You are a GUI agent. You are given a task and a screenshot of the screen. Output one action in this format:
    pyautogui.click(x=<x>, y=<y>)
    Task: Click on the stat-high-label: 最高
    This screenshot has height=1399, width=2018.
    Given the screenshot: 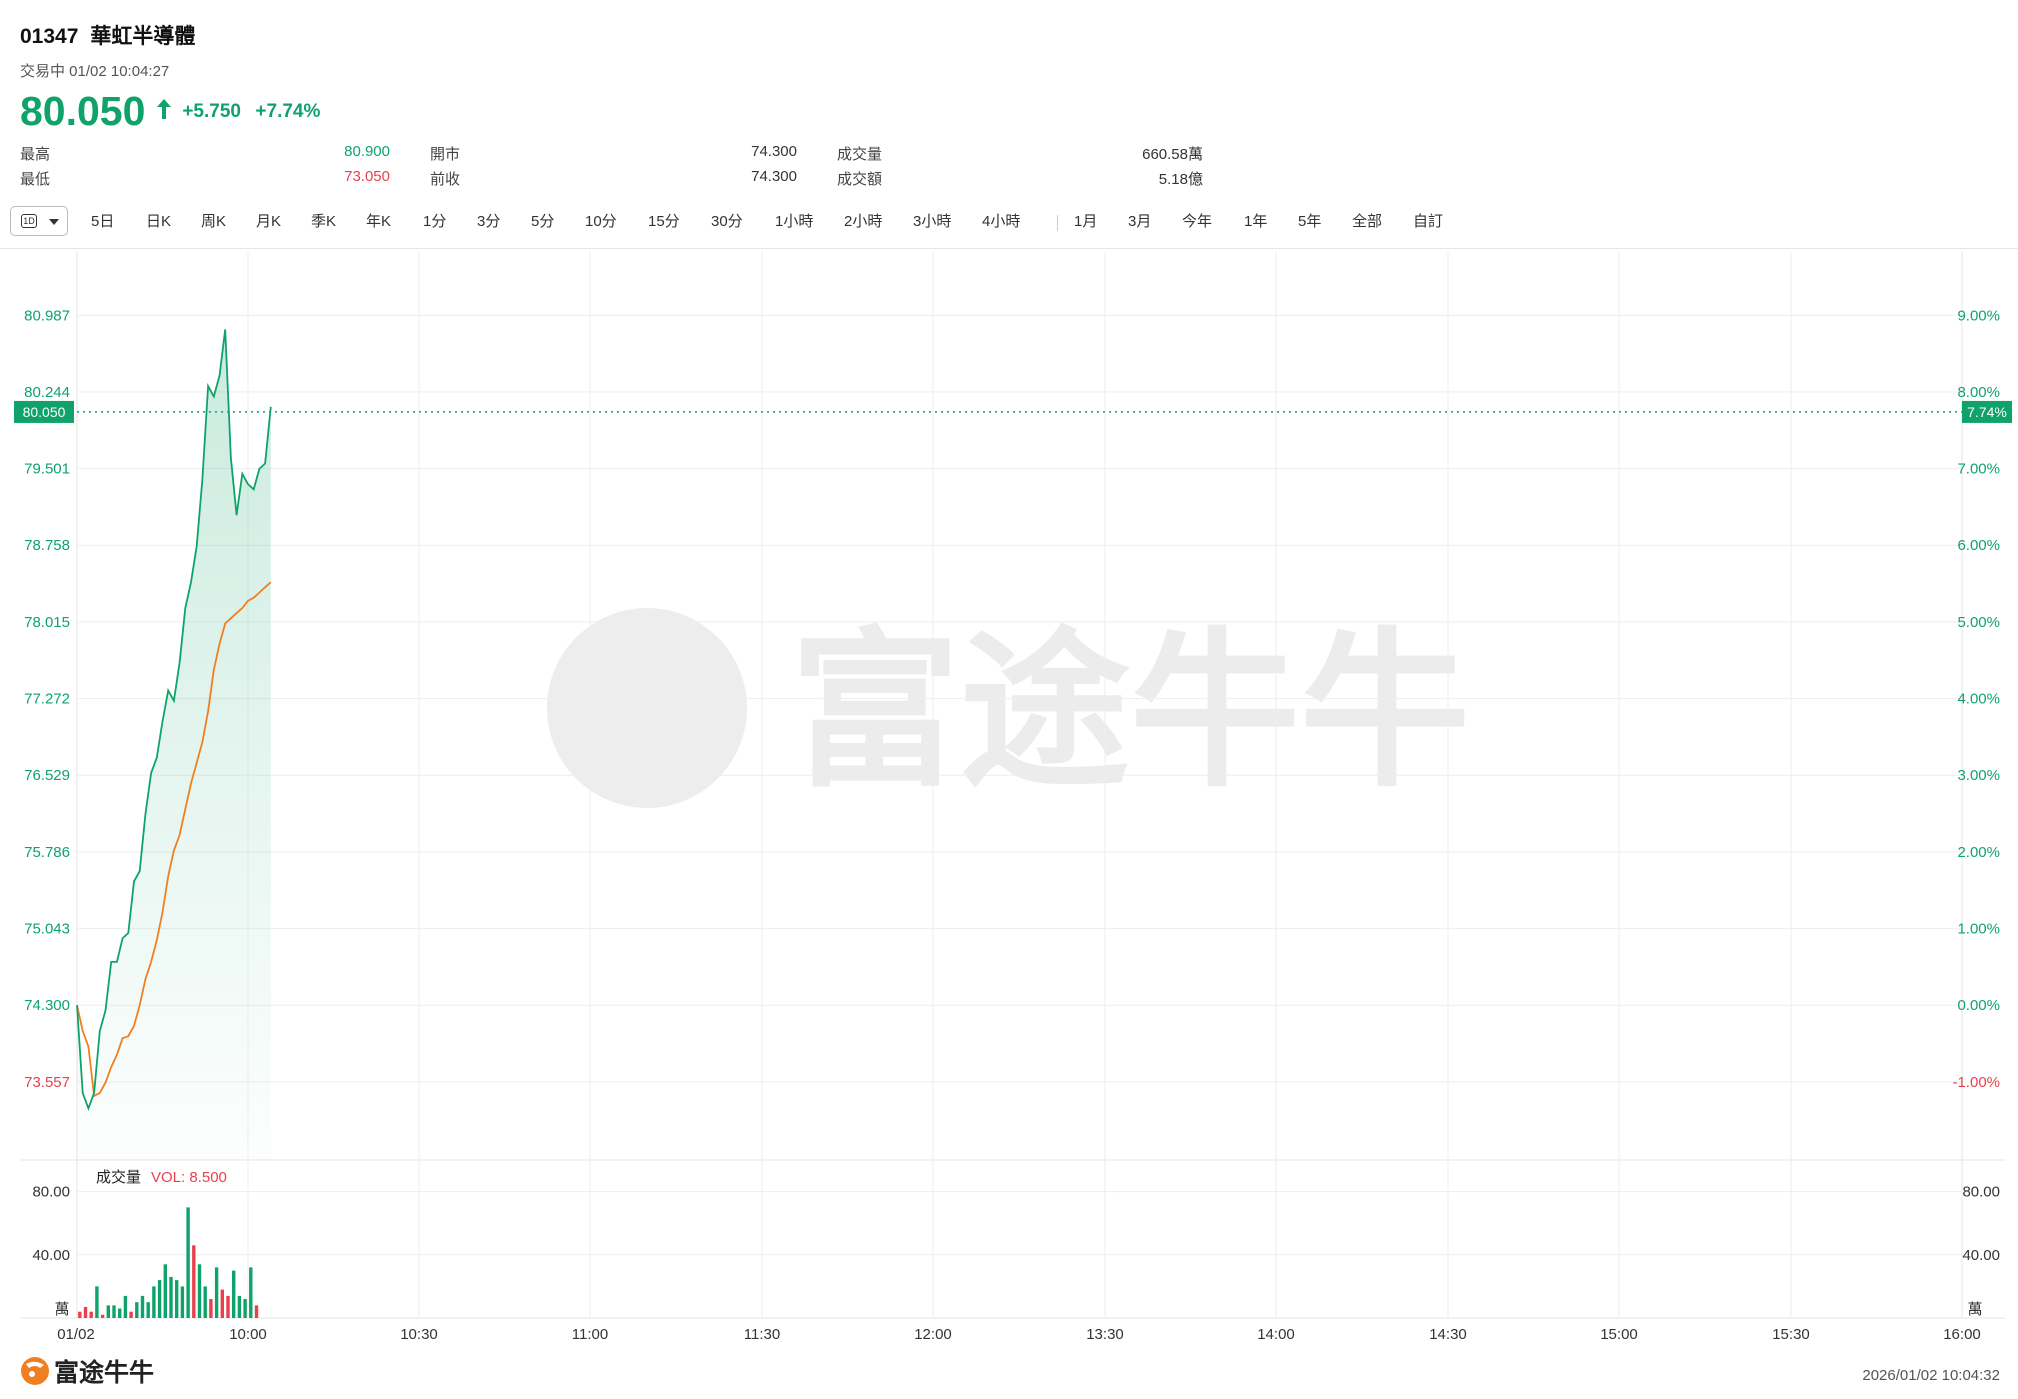 What is the action you would take?
    pyautogui.click(x=35, y=154)
    